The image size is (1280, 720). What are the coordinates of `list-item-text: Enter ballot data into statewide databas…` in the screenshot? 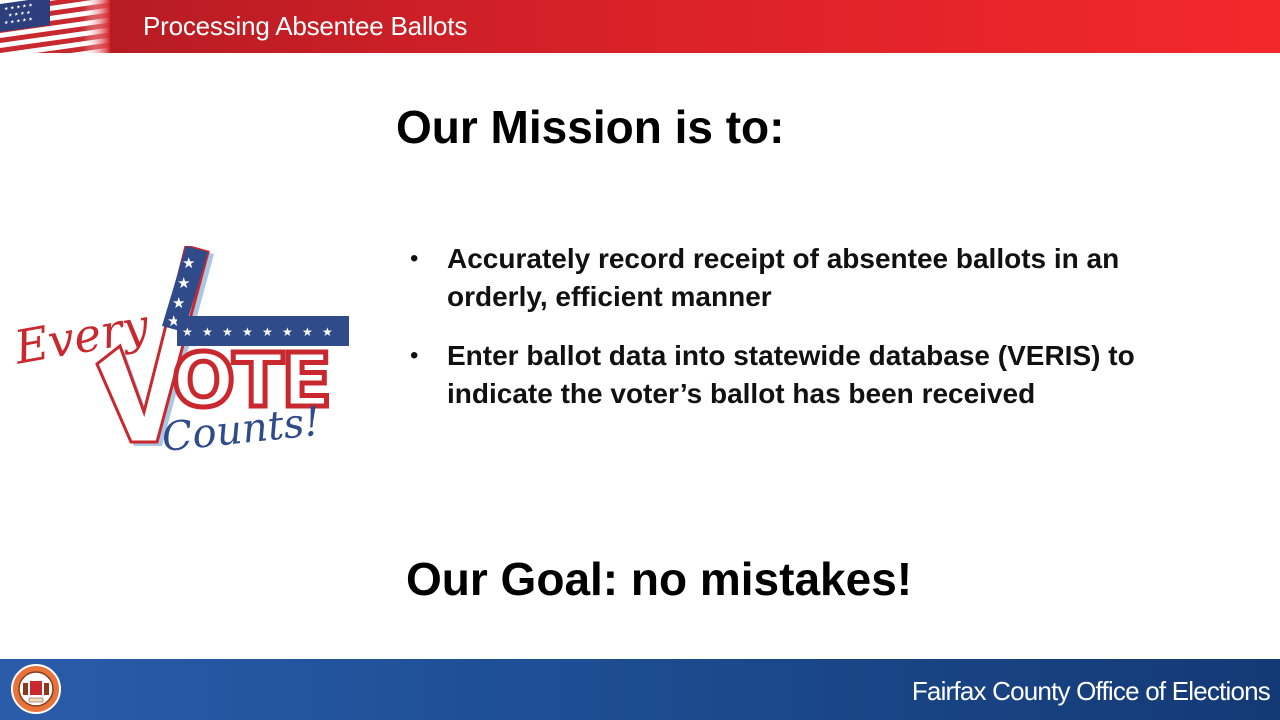 It's located at (791, 374).